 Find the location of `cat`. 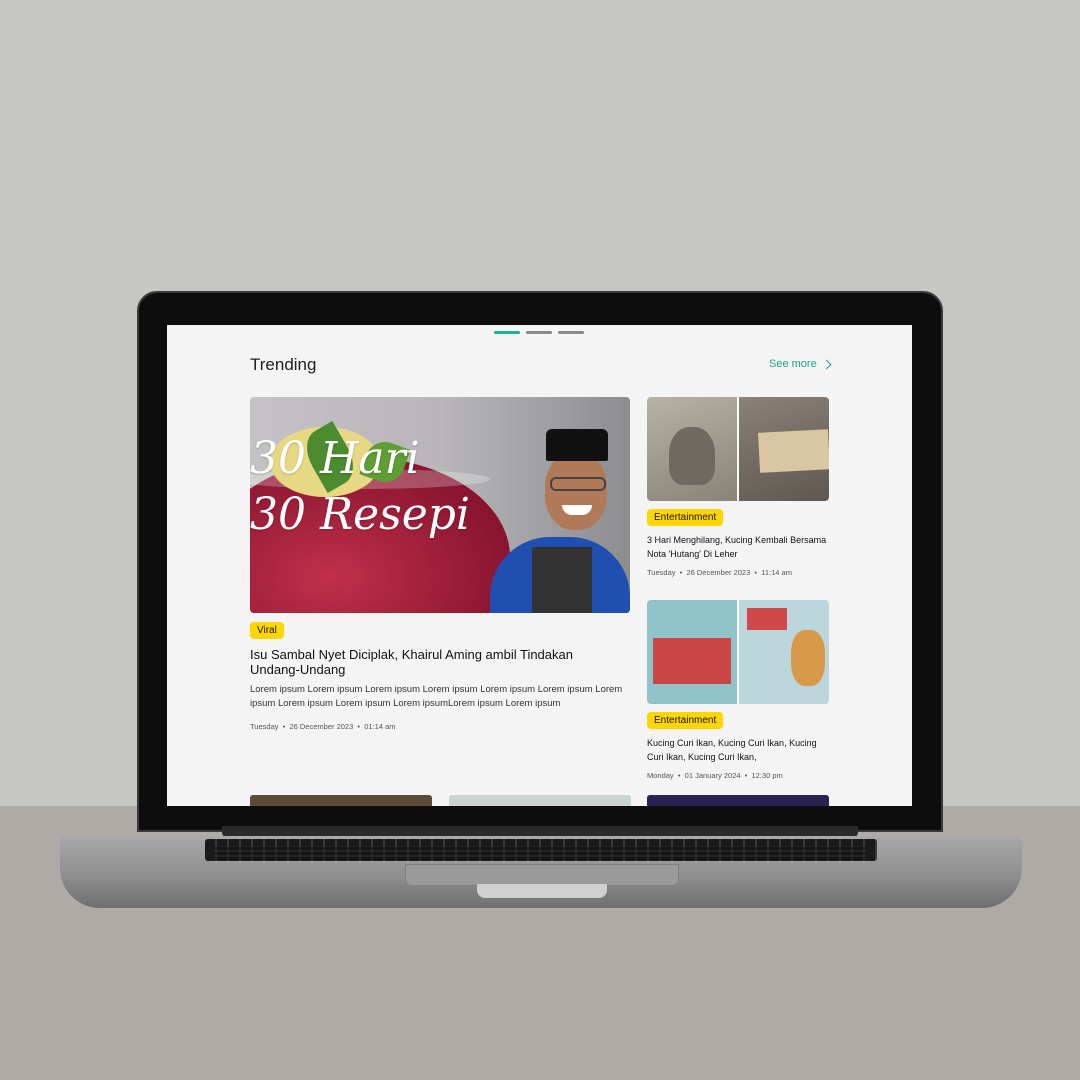

cat is located at coordinates (692, 456).